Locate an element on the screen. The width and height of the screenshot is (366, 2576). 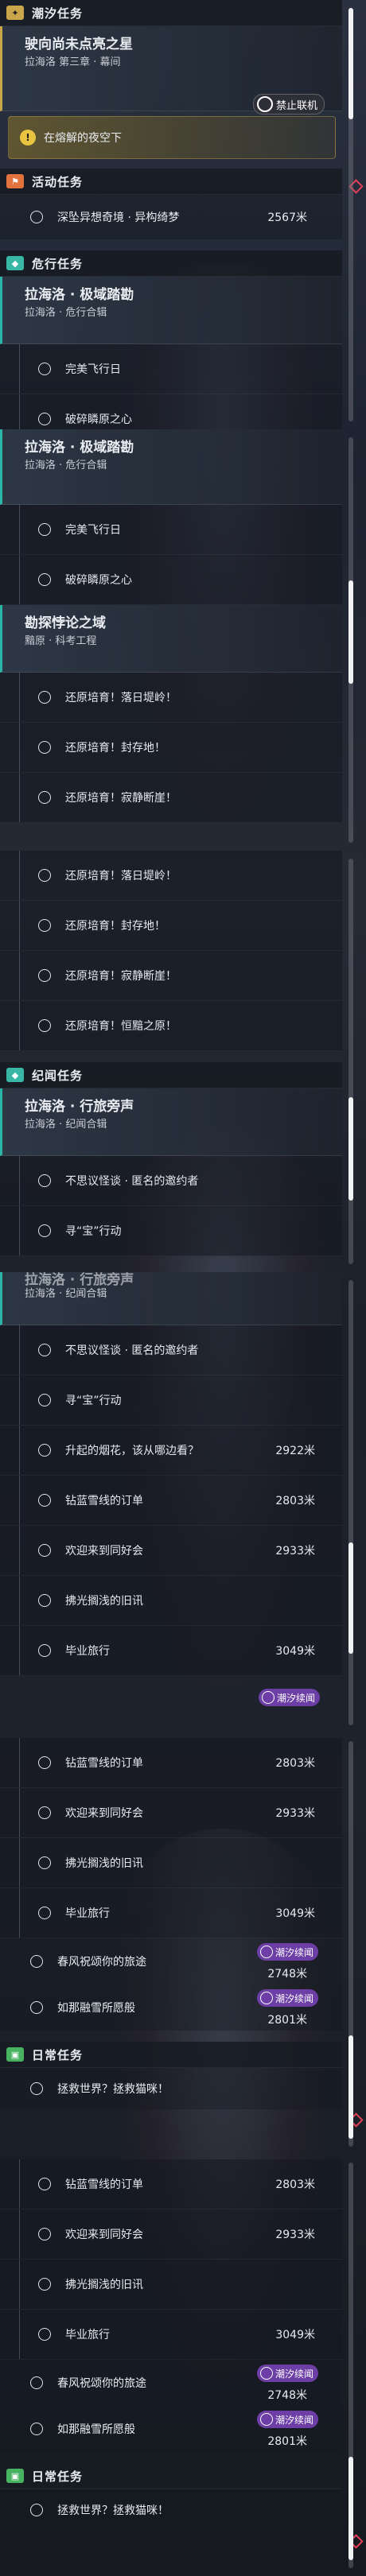
distance: 2748米 is located at coordinates (287, 2396).